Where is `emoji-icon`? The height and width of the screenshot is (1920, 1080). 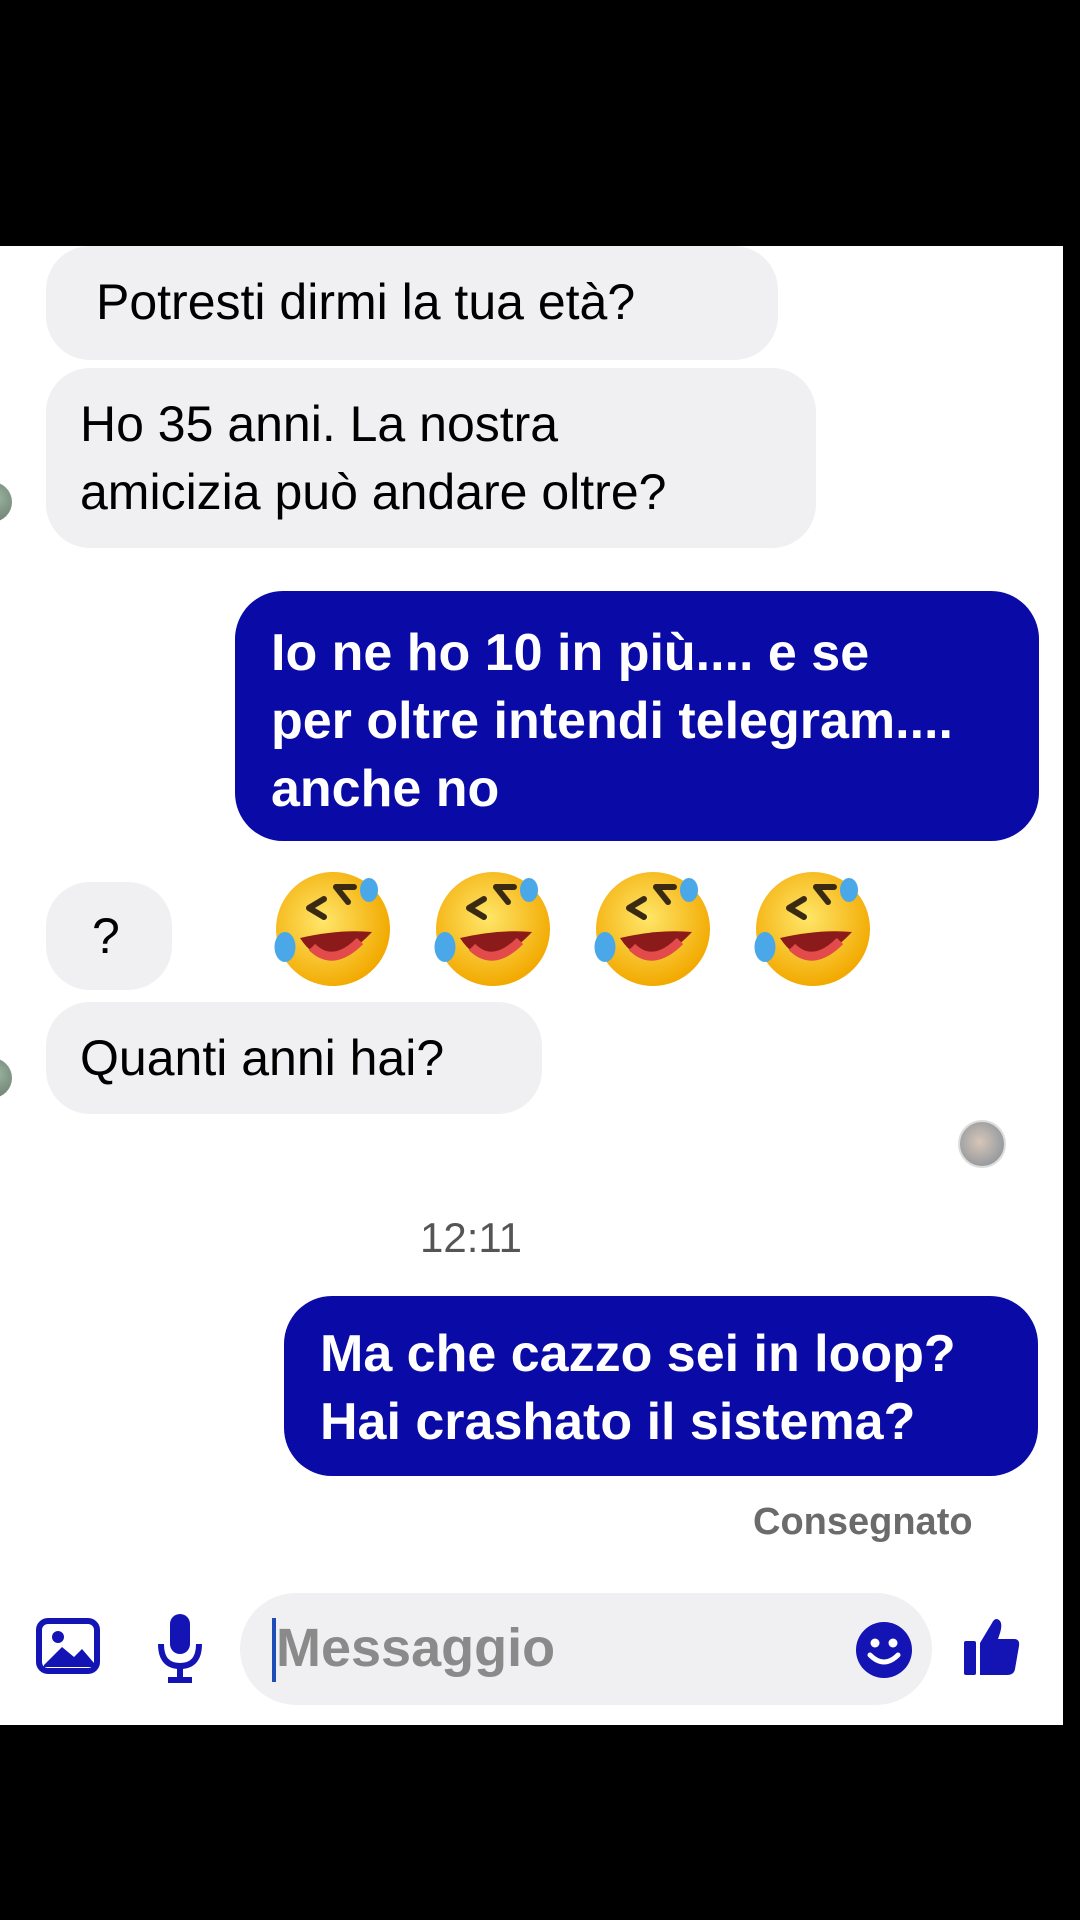 emoji-icon is located at coordinates (884, 1650).